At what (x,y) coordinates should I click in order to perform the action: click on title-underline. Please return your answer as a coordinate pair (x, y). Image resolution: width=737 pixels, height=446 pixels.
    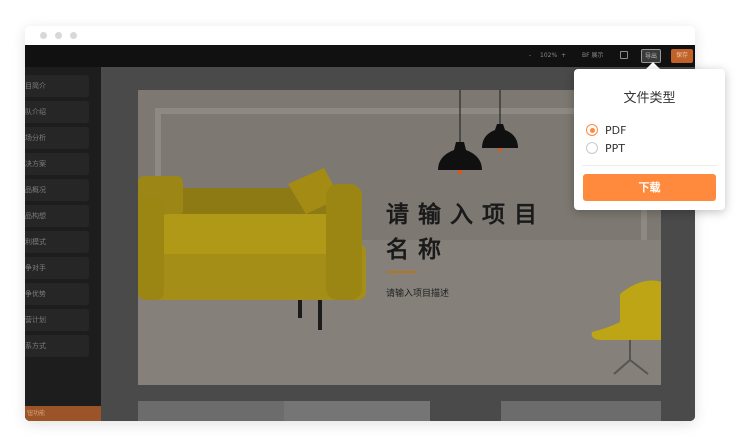
    Looking at the image, I should click on (402, 272).